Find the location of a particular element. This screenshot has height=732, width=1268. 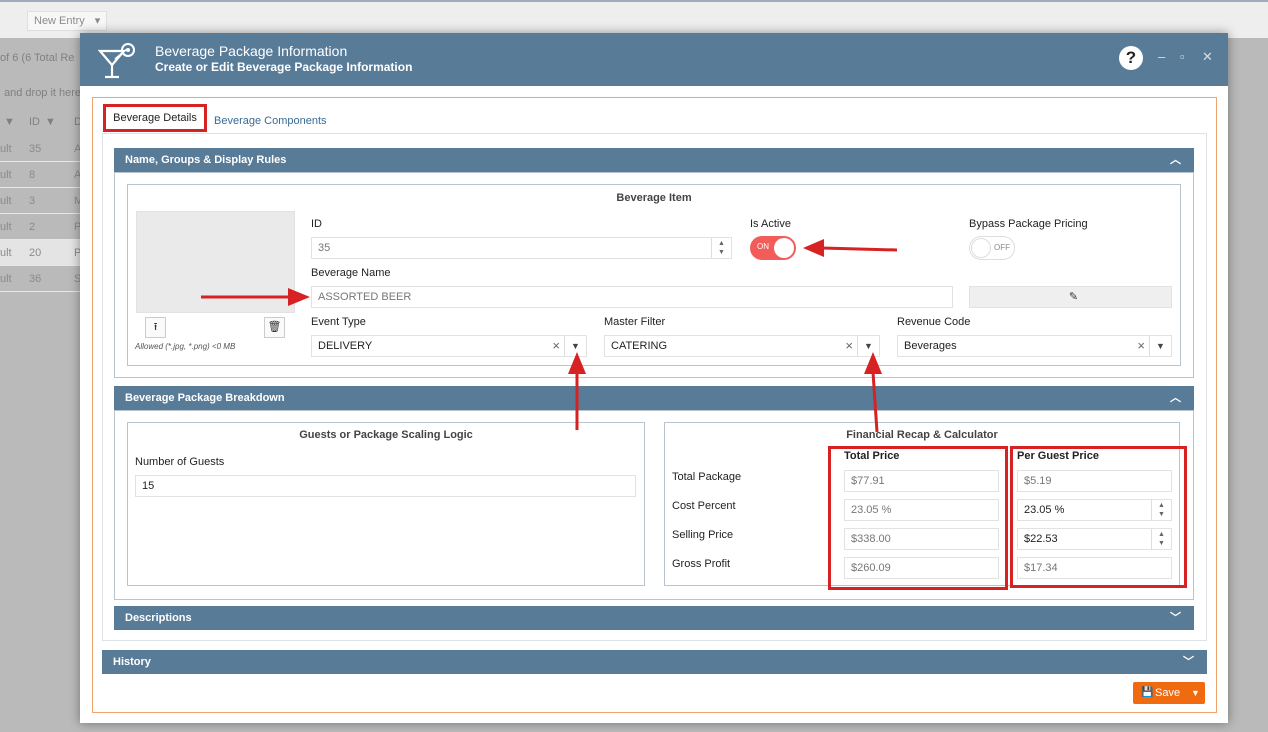

financial-row-label: Gross Profit is located at coordinates (701, 564).